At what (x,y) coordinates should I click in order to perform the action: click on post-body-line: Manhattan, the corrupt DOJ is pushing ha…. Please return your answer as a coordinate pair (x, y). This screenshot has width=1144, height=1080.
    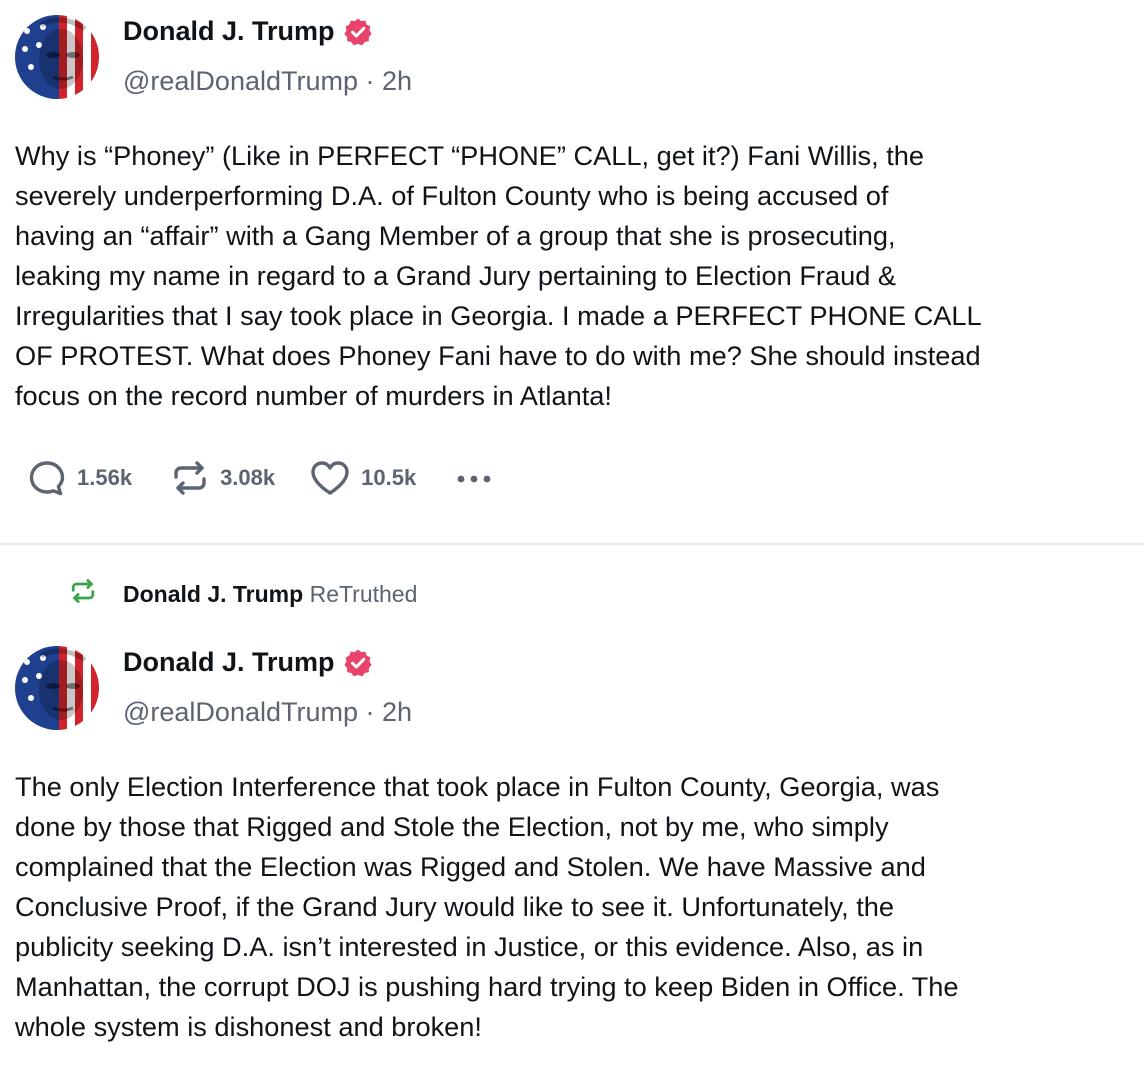
    Looking at the image, I should click on (487, 986).